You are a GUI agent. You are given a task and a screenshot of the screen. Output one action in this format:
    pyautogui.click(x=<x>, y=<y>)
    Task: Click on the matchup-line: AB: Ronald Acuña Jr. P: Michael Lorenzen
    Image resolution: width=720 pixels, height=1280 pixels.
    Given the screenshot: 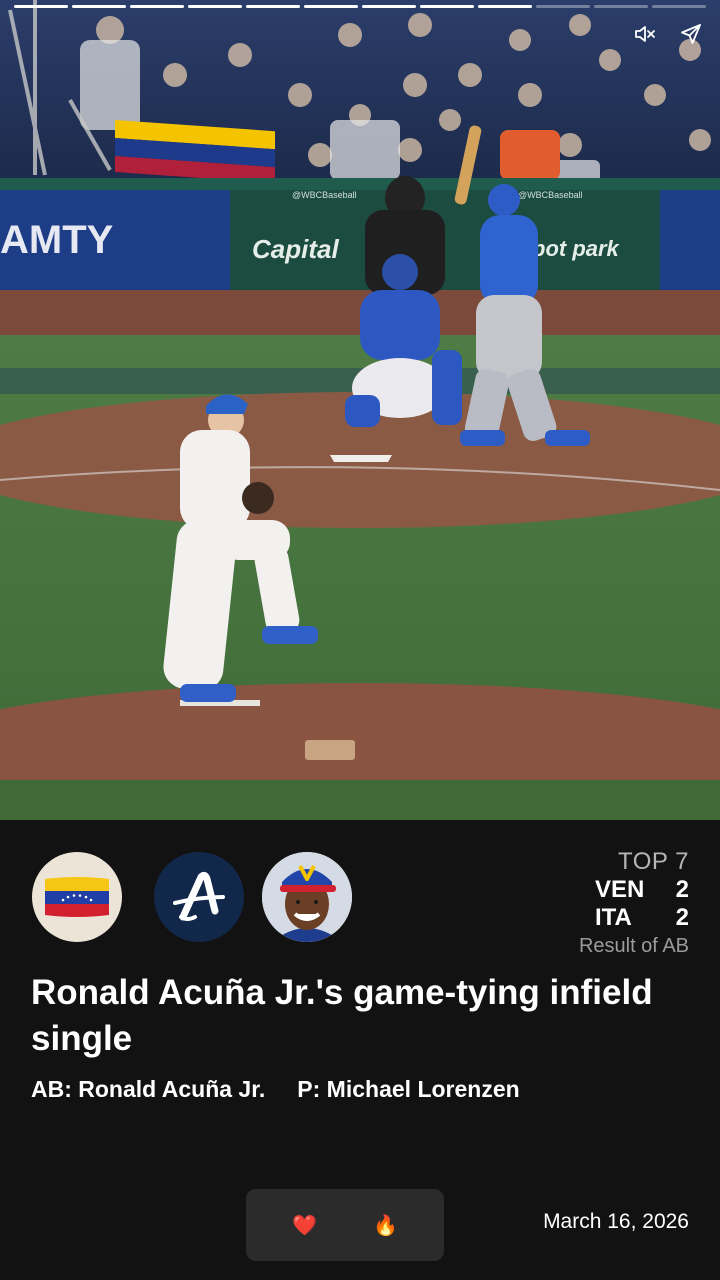 What is the action you would take?
    pyautogui.click(x=275, y=1089)
    